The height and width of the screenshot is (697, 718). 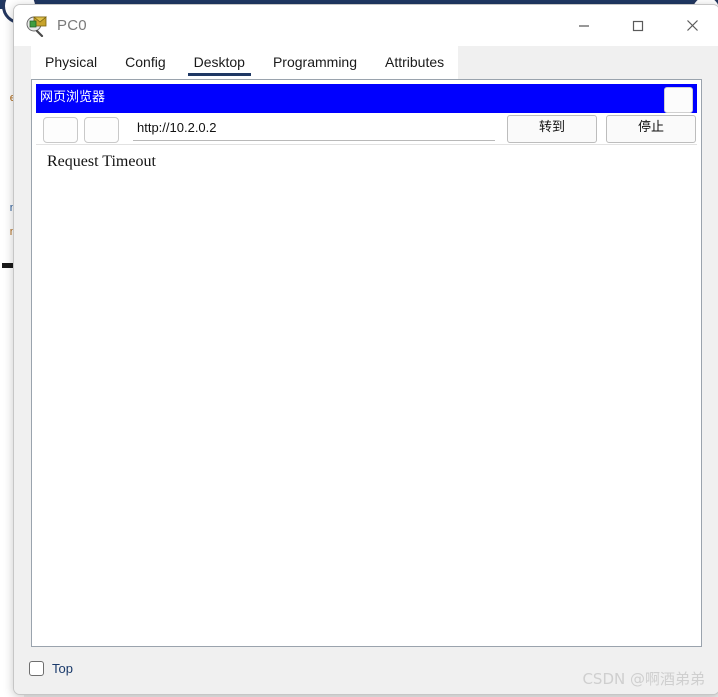 I want to click on go-button: 转到, so click(x=552, y=129).